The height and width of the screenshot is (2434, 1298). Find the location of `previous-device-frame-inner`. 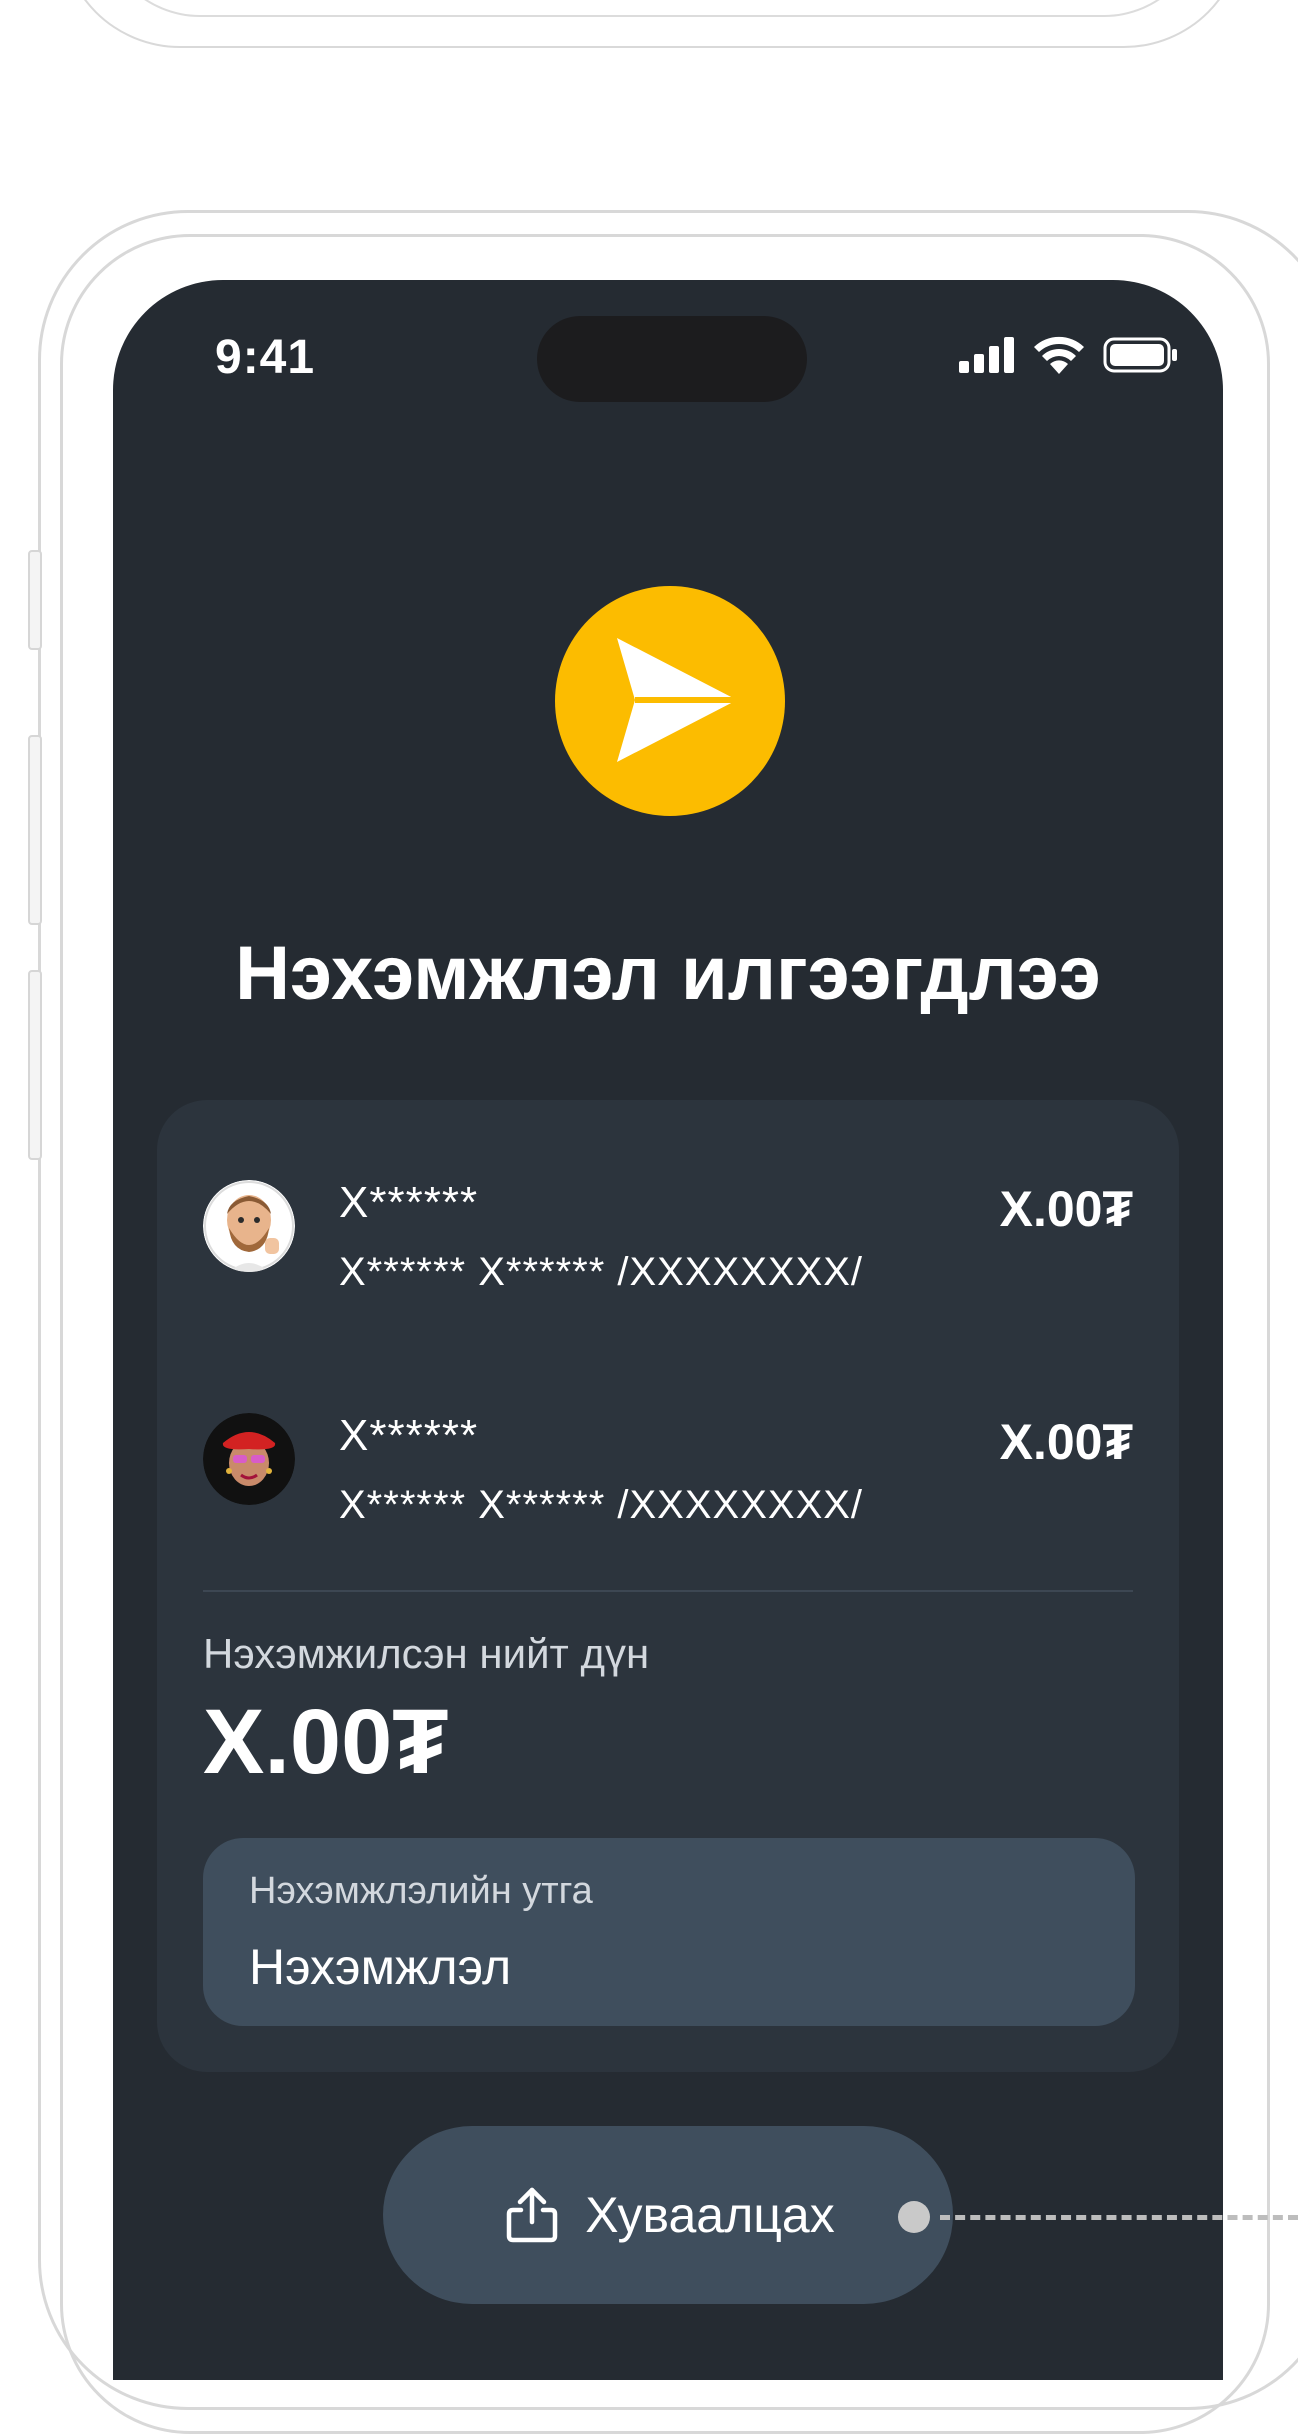

previous-device-frame-inner is located at coordinates (652, 8).